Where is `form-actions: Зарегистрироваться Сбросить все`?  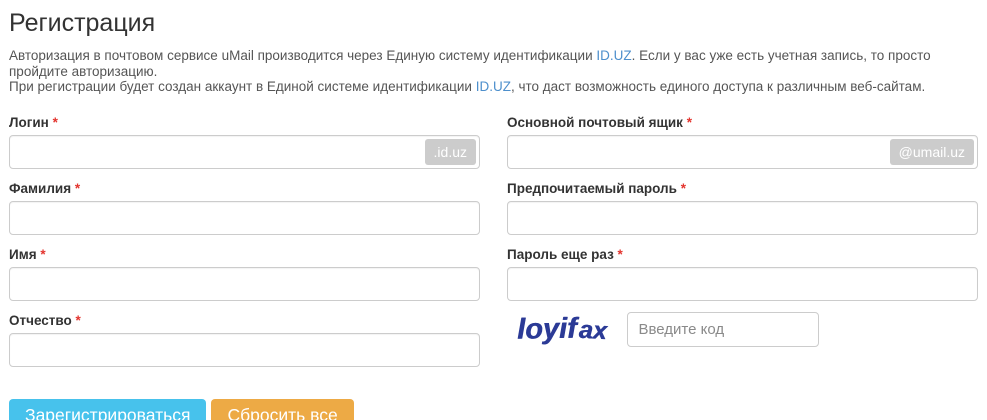 form-actions: Зарегистрироваться Сбросить все is located at coordinates (493, 409).